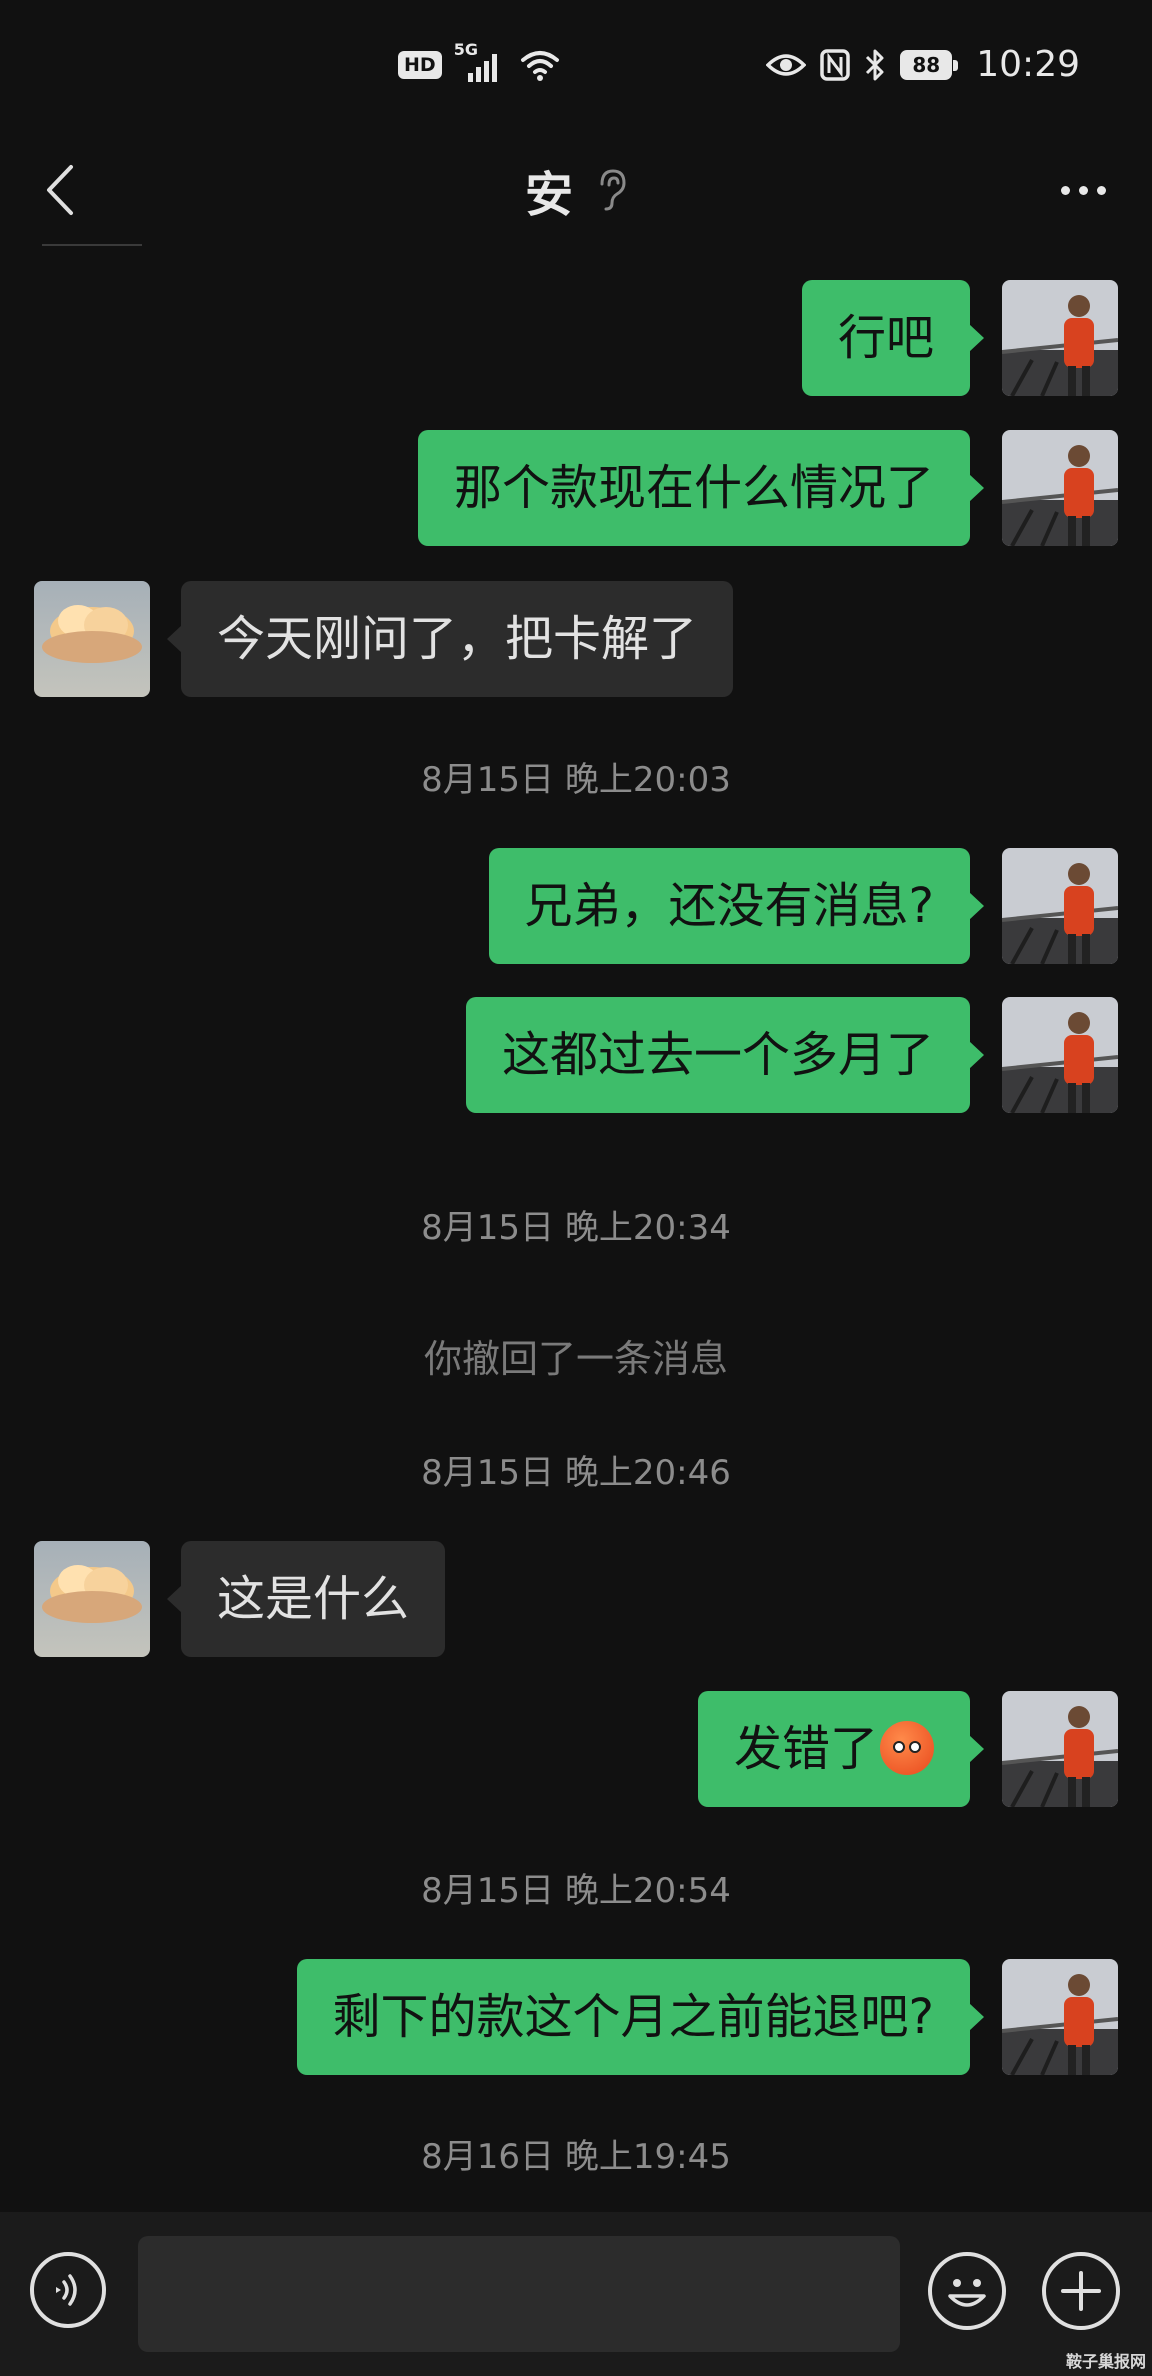 The width and height of the screenshot is (1152, 2376). Describe the element at coordinates (575, 1359) in the screenshot. I see `recall-notice: 你撤回了一条消息` at that location.